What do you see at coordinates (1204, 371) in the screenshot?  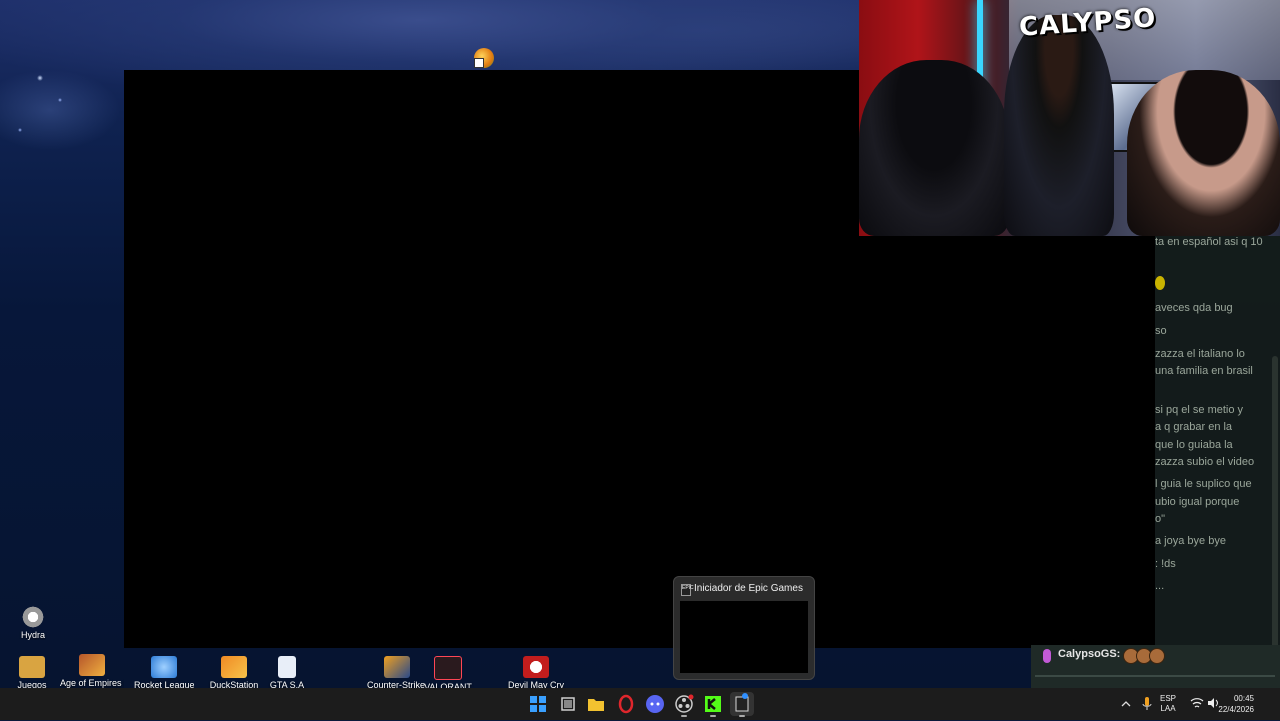 I see `chat-message: una familia en brasil` at bounding box center [1204, 371].